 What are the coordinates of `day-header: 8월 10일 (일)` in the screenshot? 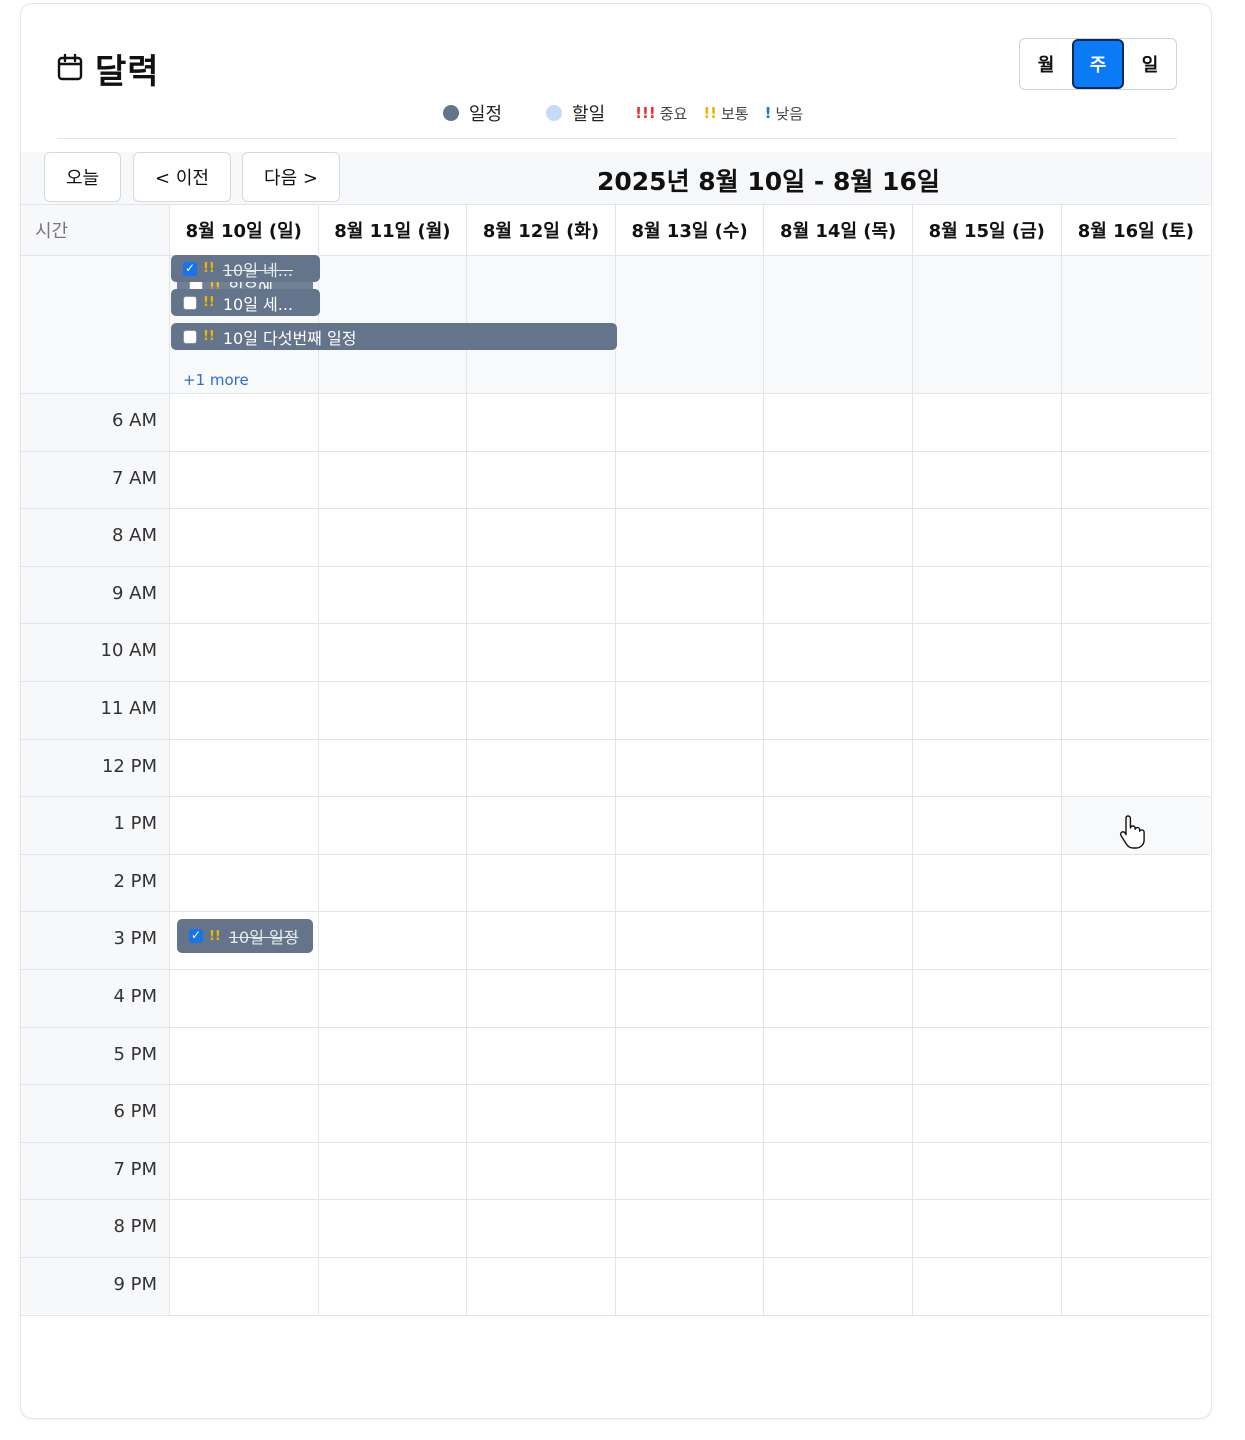 It's located at (244, 230).